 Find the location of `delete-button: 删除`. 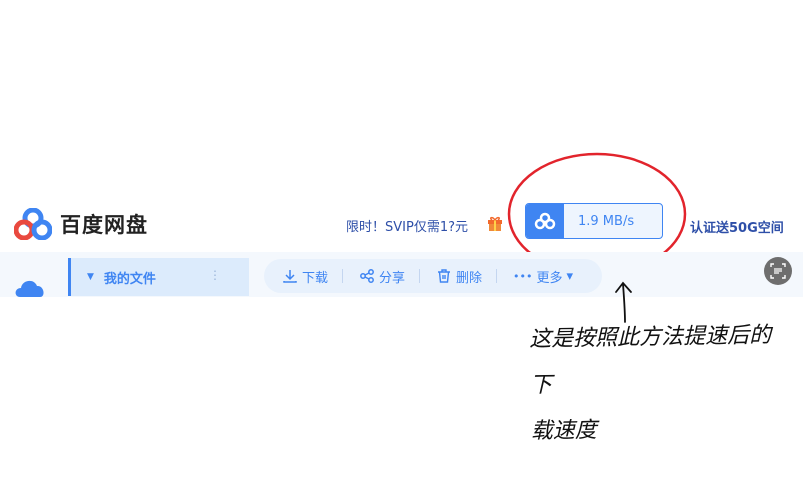

delete-button: 删除 is located at coordinates (459, 276).